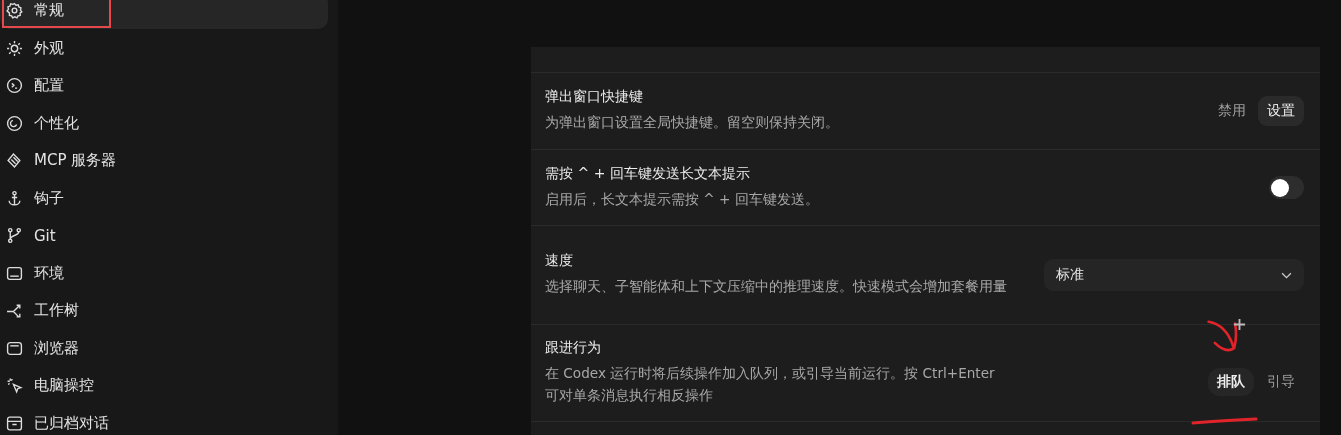  I want to click on fork-arrow-icon, so click(14, 311).